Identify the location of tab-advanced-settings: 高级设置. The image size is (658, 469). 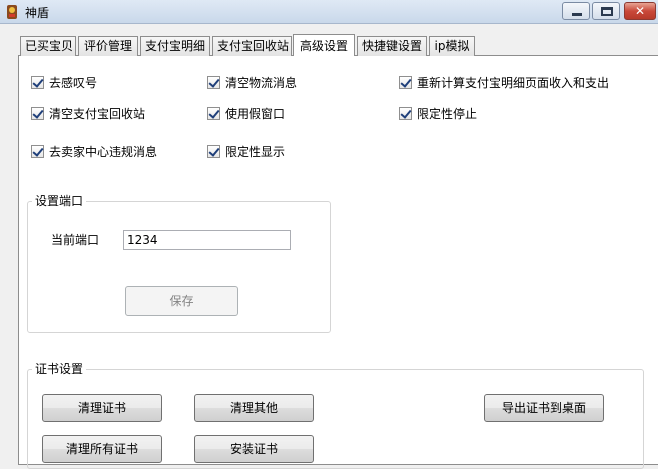
(324, 45).